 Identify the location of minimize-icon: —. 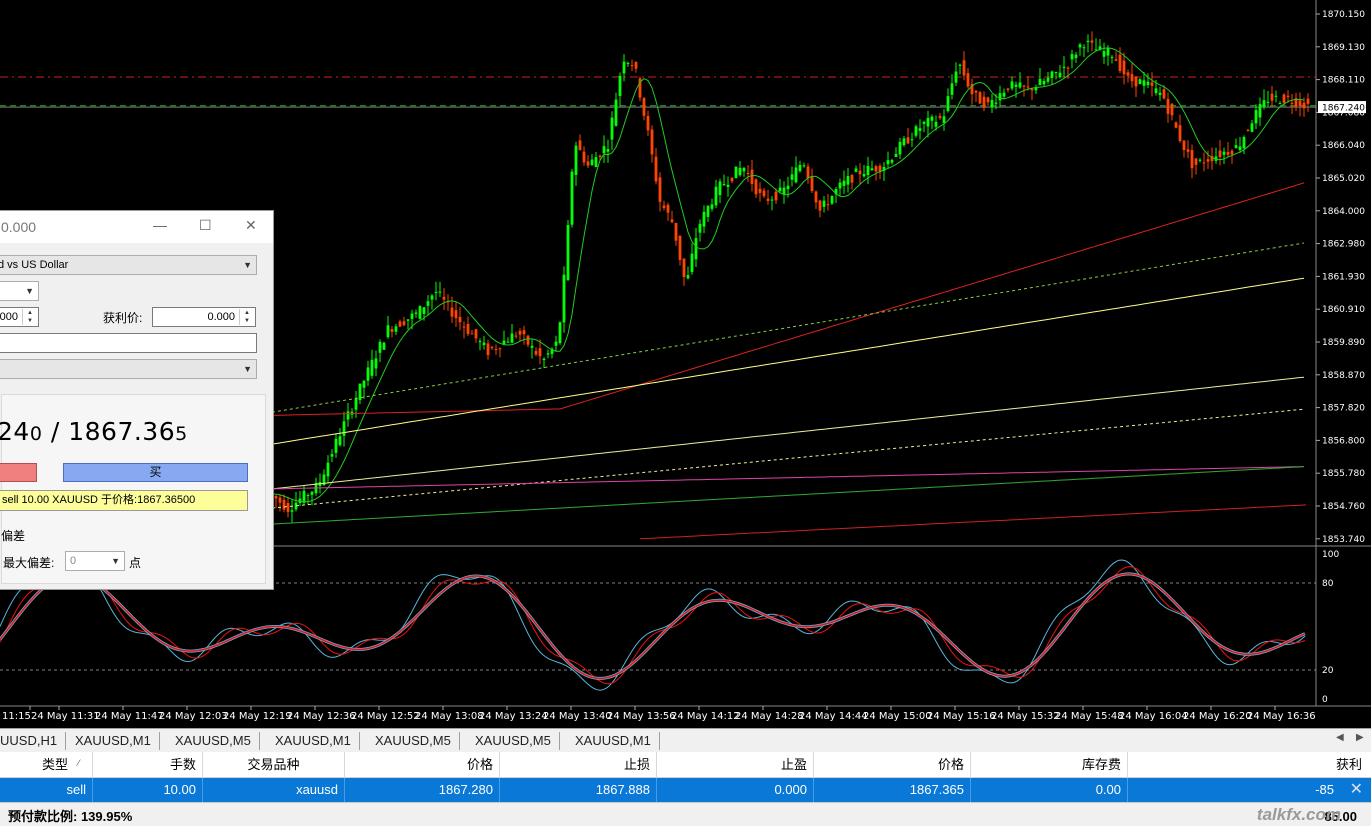
(160, 225).